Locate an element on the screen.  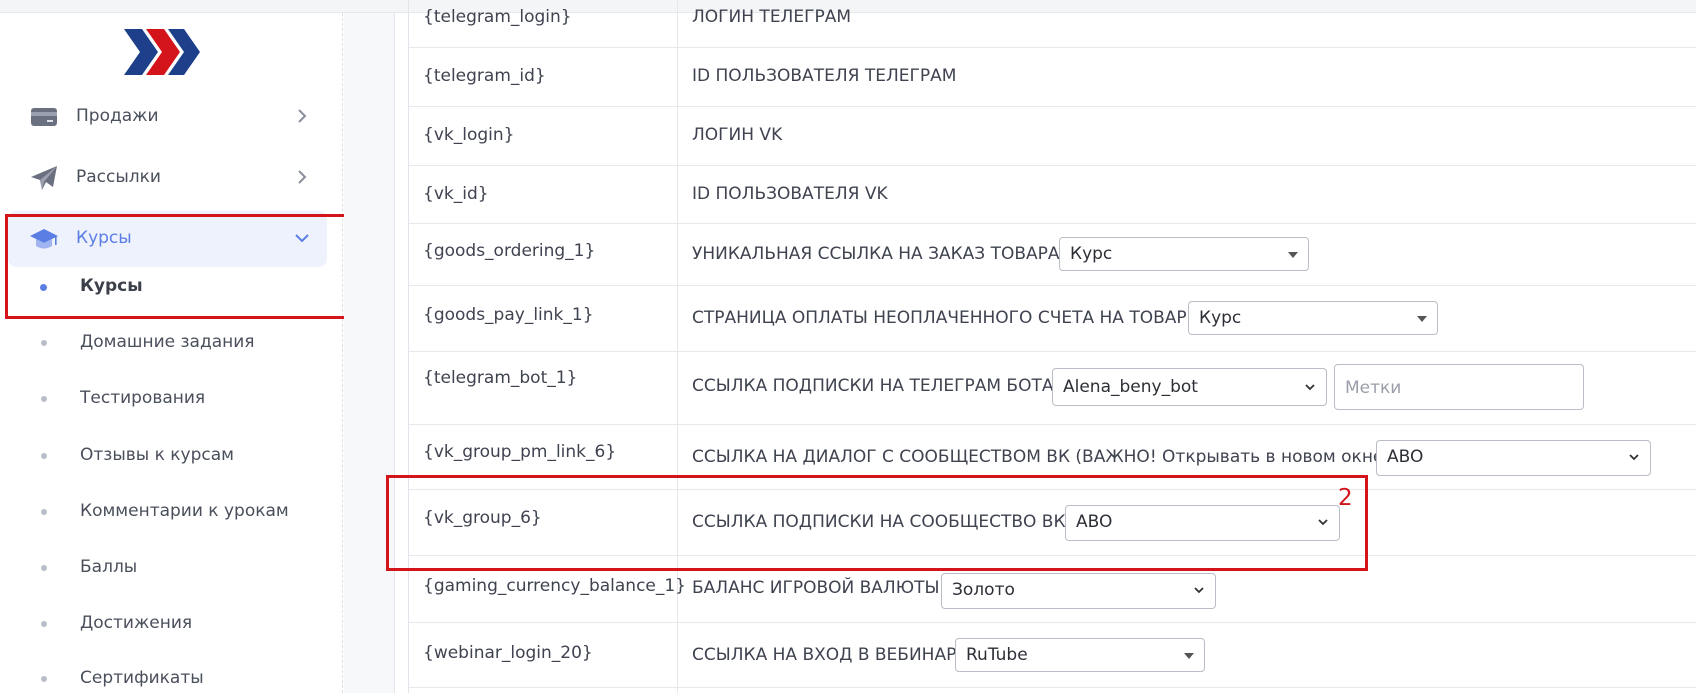
sidebar-item-label: Рассылки is located at coordinates (118, 177).